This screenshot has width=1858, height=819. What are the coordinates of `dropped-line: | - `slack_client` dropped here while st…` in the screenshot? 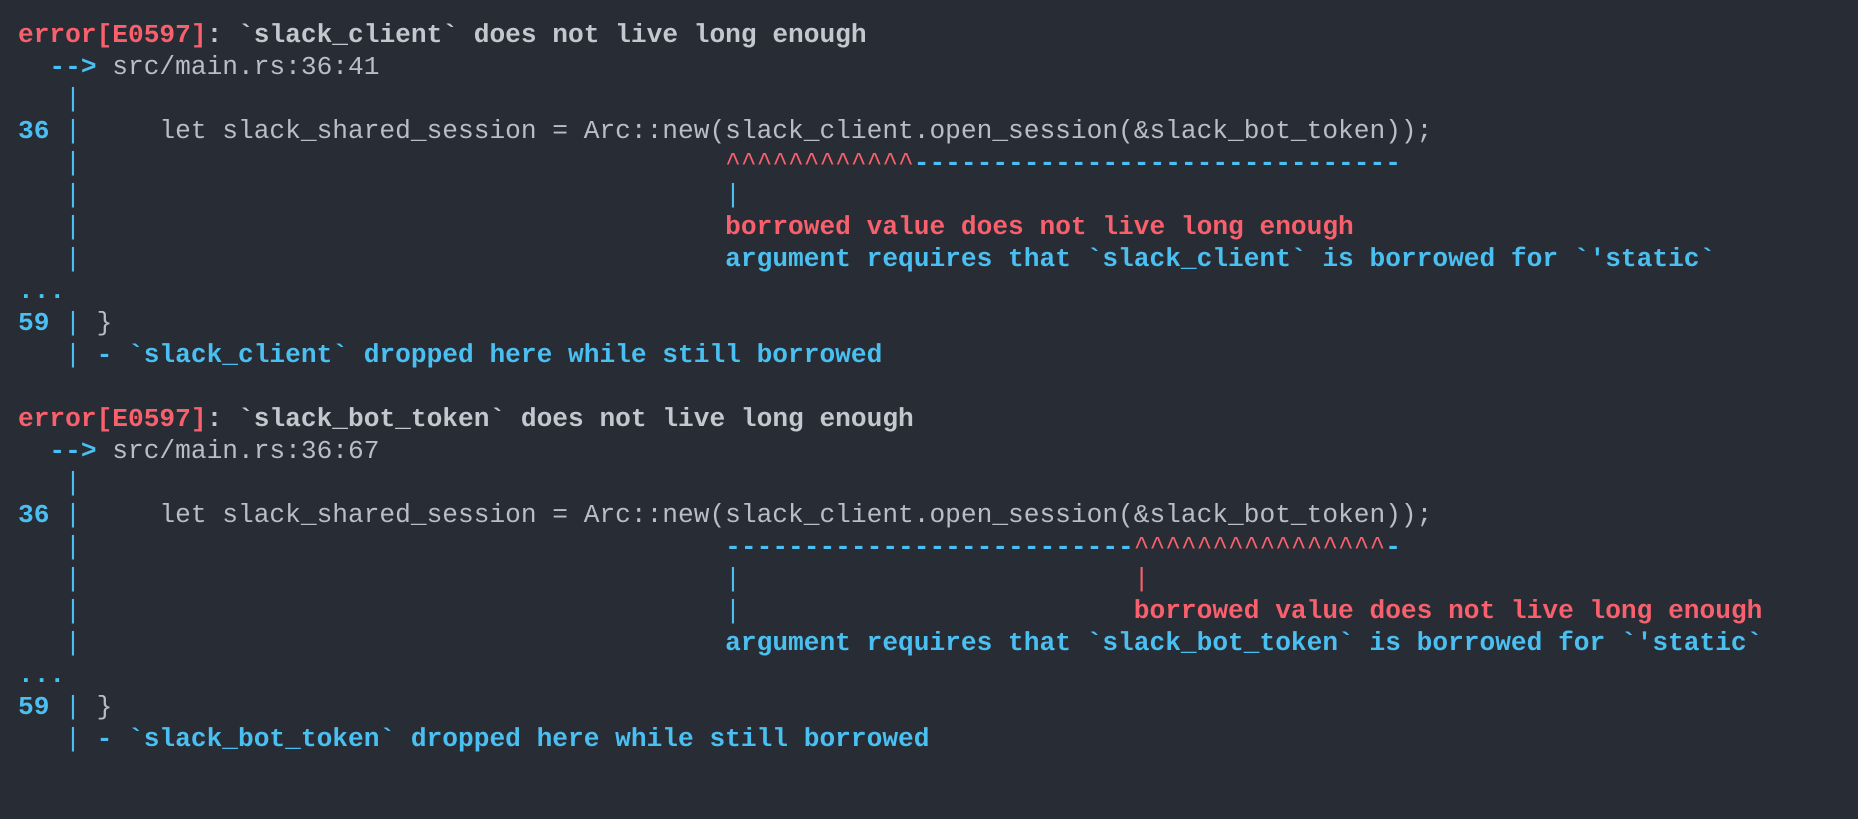 It's located at (933, 355).